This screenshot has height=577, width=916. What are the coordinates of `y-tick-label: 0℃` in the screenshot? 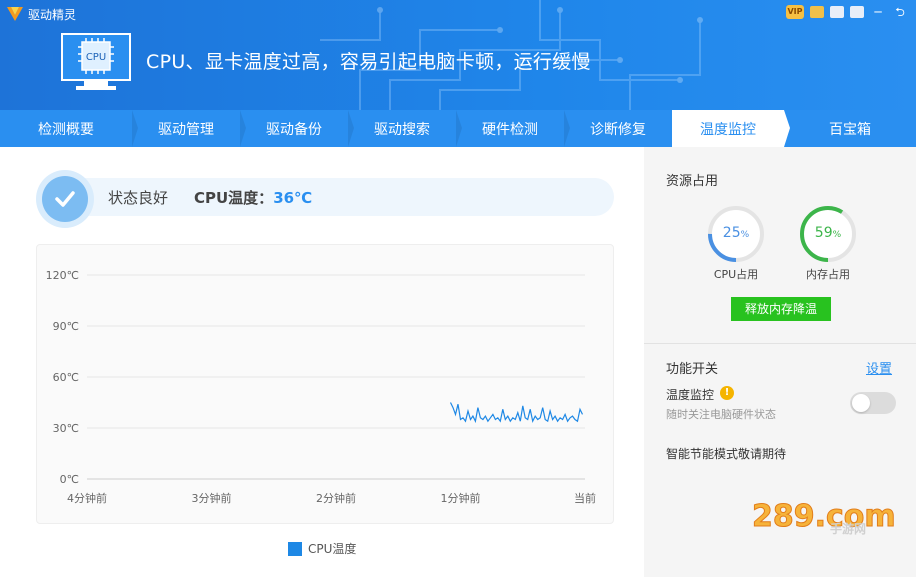 It's located at (69, 479).